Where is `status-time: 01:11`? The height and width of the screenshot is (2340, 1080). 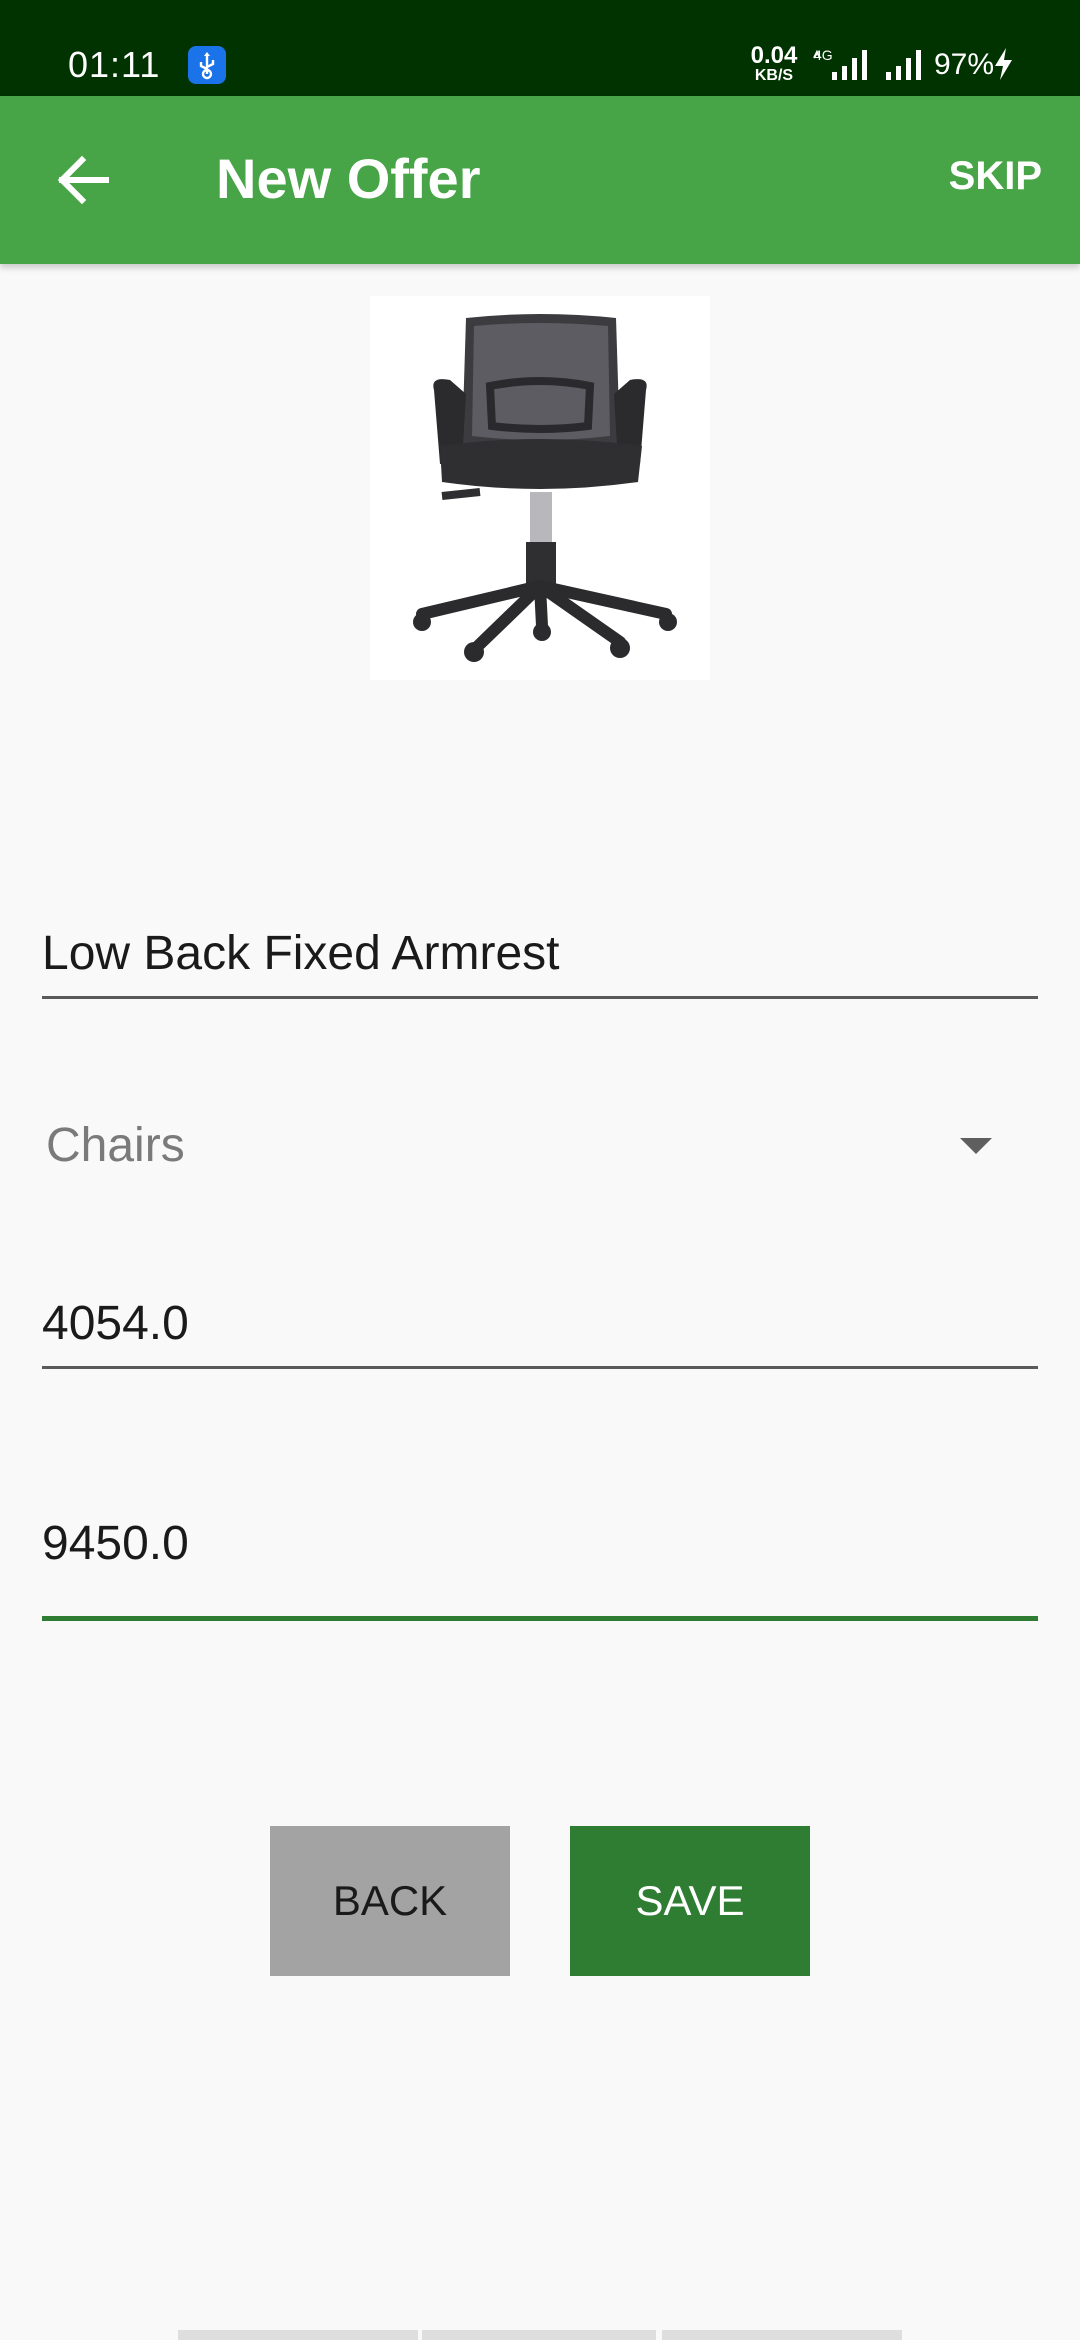 status-time: 01:11 is located at coordinates (114, 64).